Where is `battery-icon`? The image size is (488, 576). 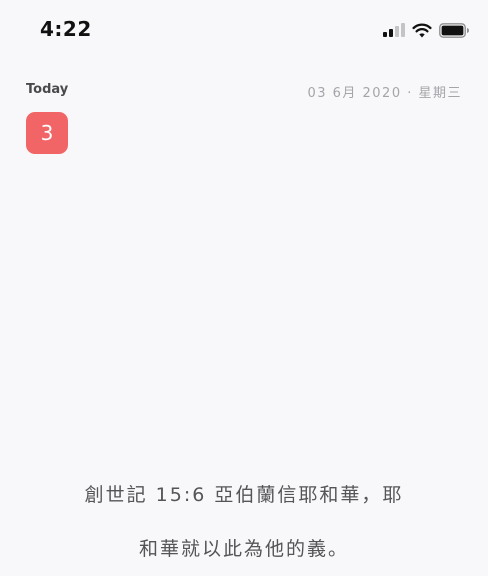
battery-icon is located at coordinates (454, 30).